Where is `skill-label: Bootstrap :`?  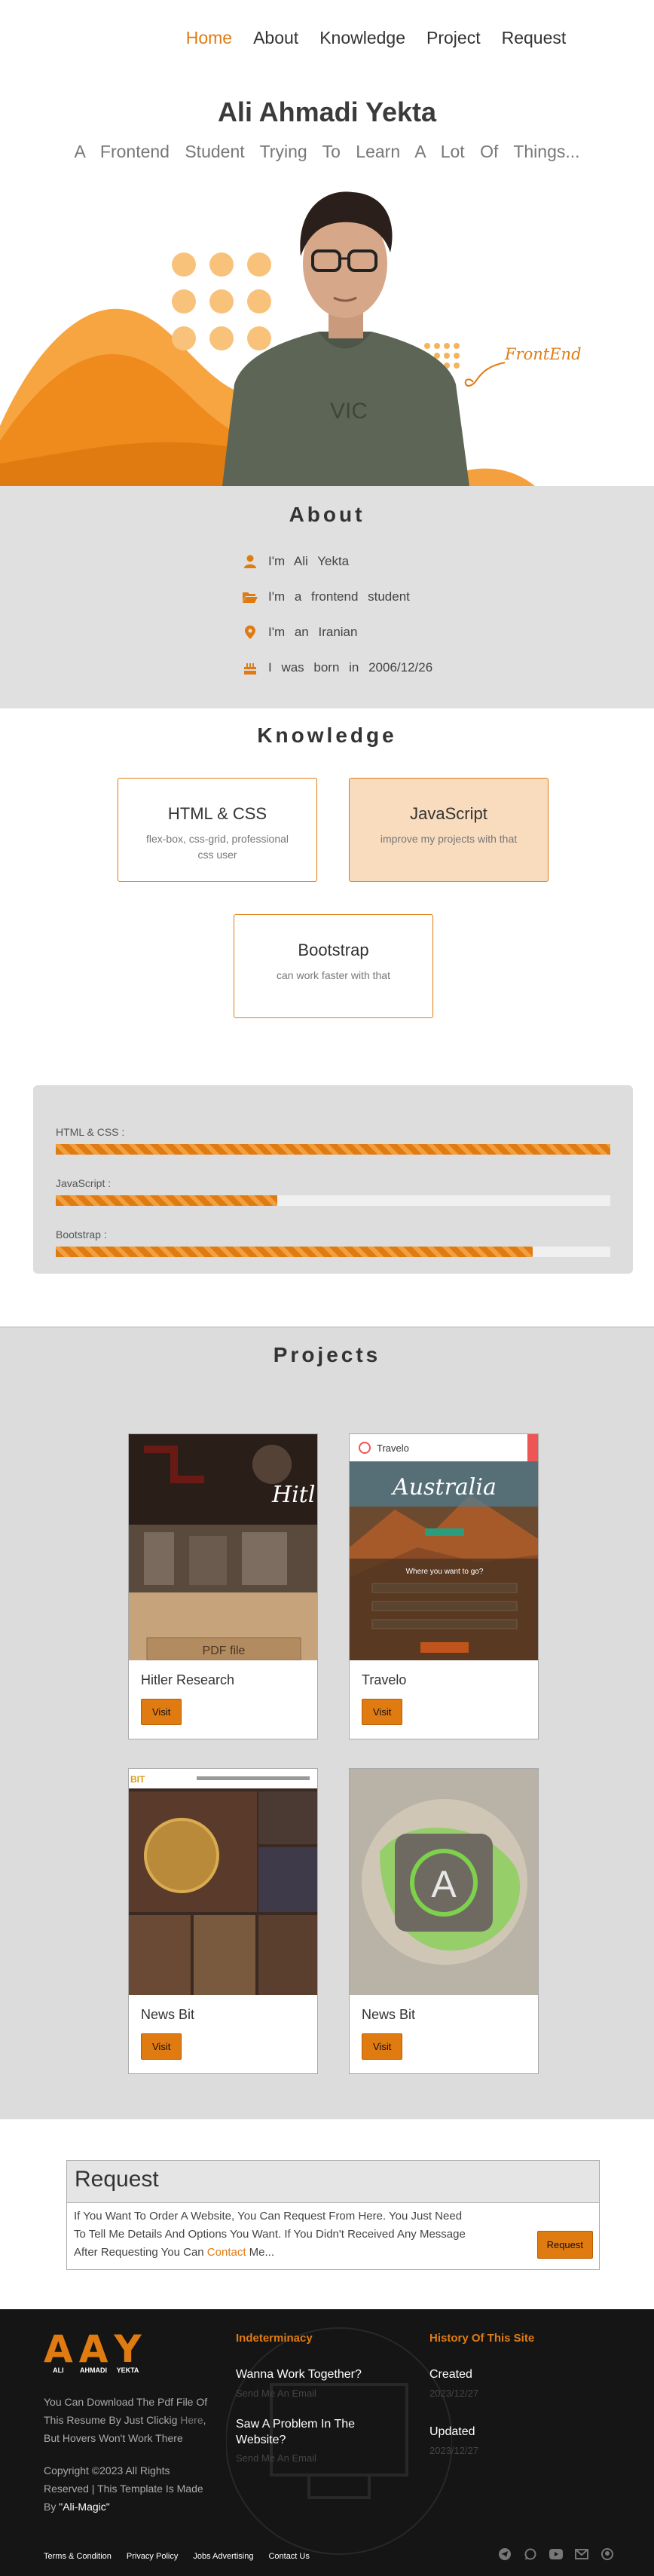 skill-label: Bootstrap : is located at coordinates (82, 1234).